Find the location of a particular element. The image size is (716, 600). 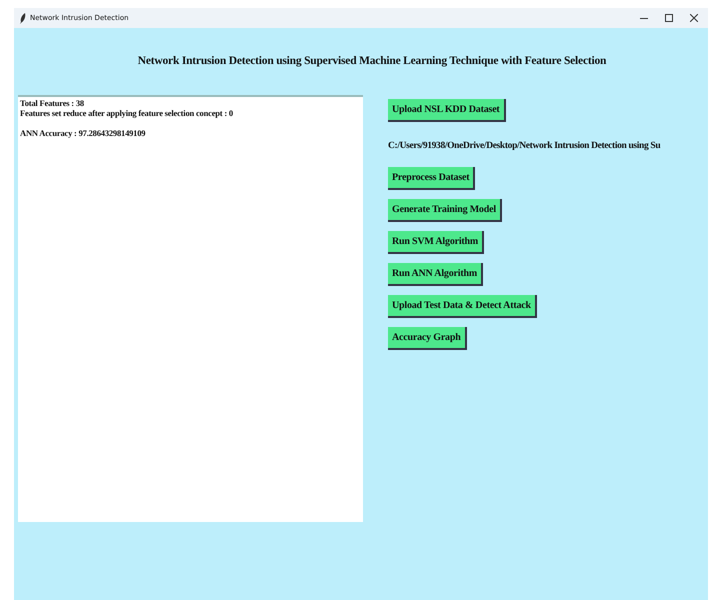

output-line: Total Features : 38 is located at coordinates (52, 103).